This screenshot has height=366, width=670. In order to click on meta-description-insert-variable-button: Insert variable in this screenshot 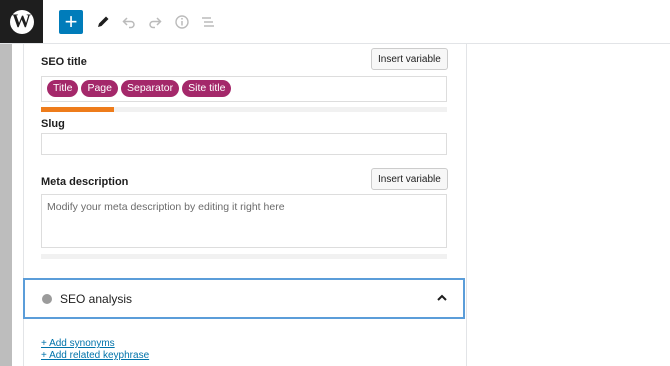, I will do `click(409, 179)`.